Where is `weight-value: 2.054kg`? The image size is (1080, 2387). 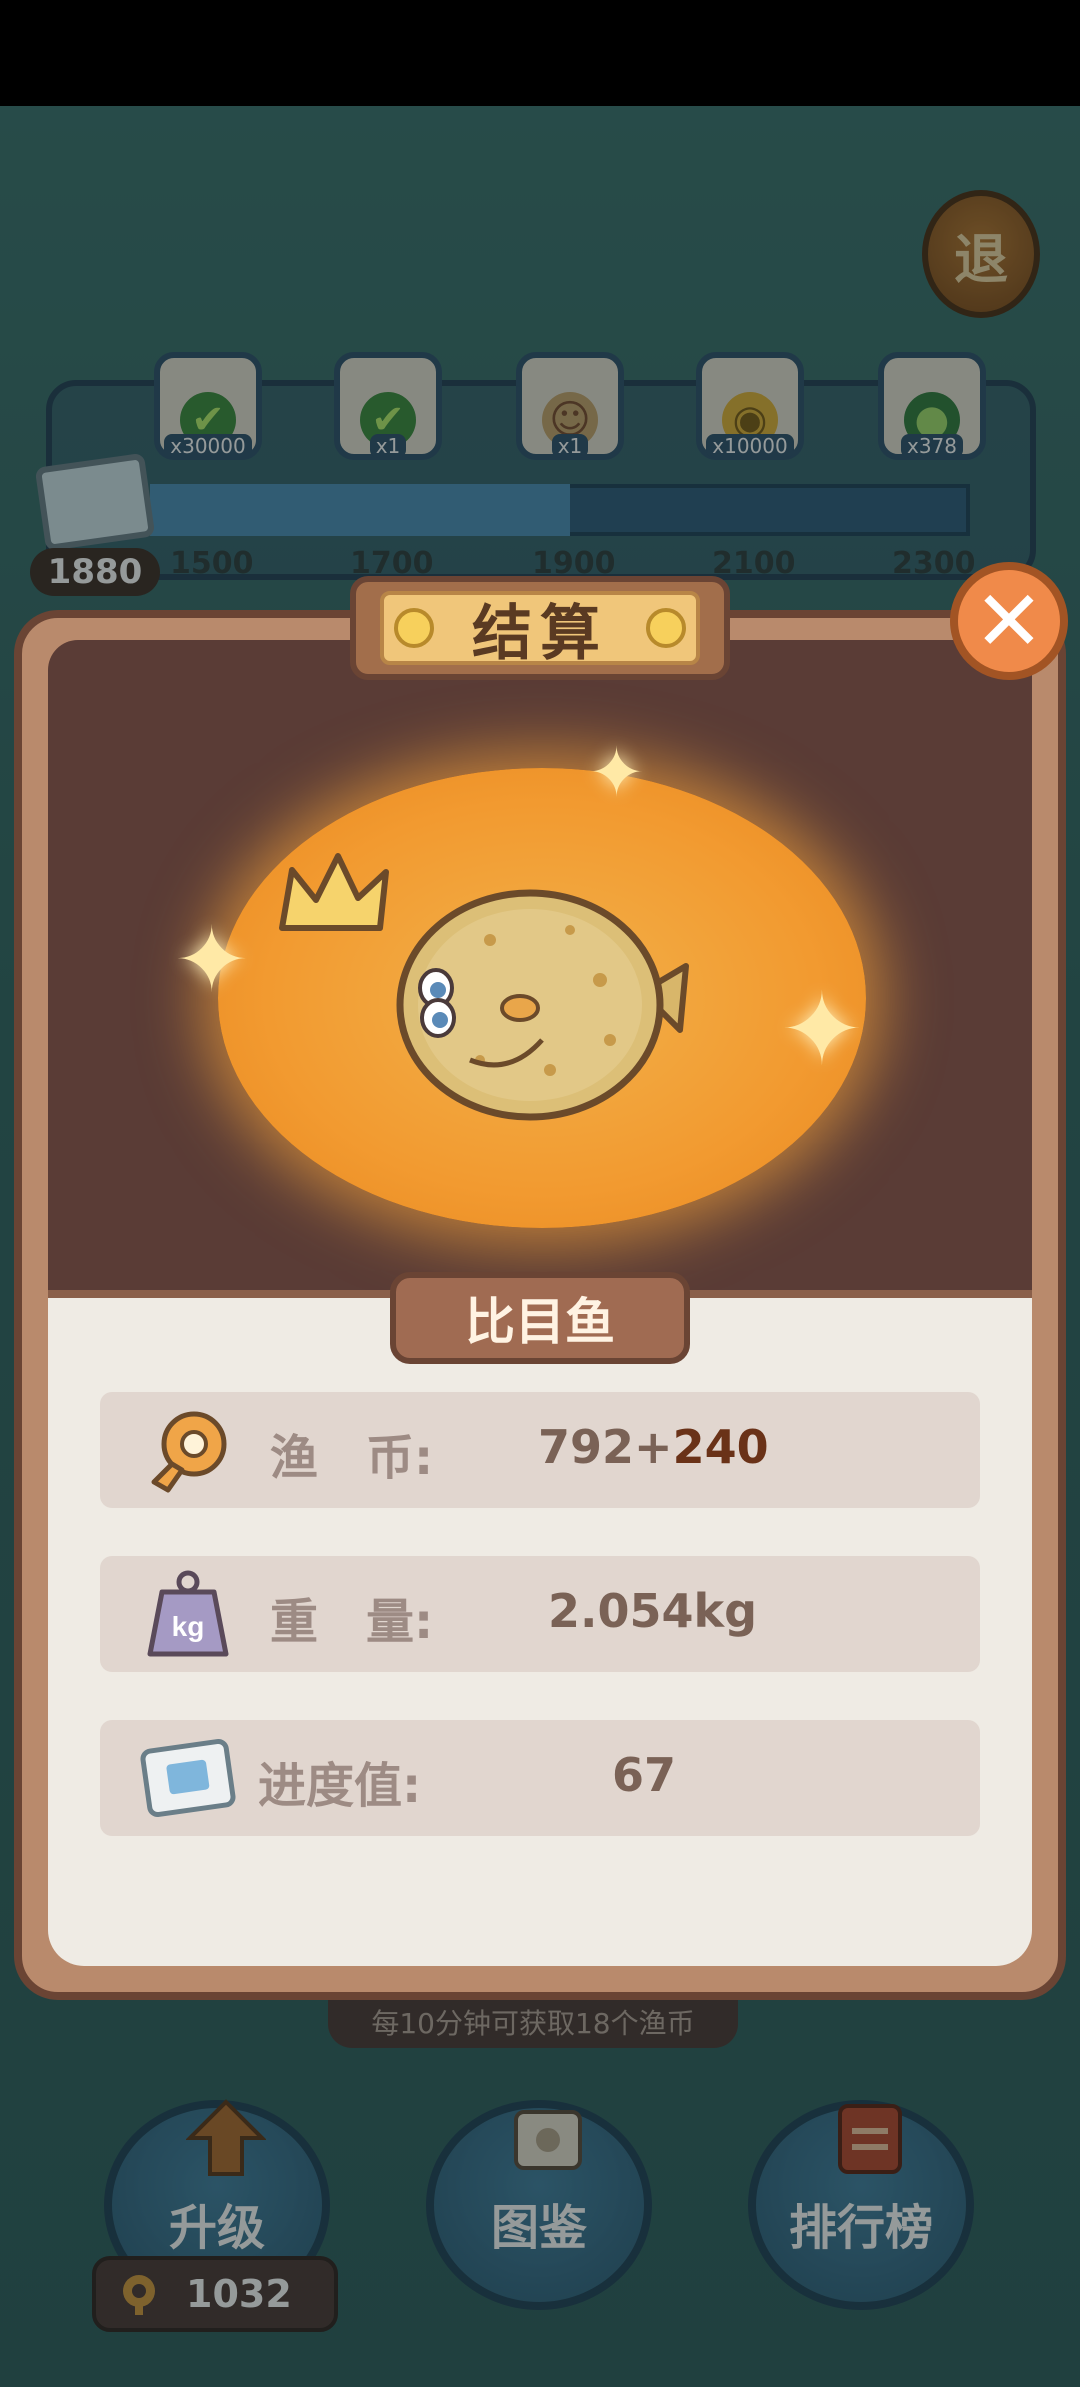 weight-value: 2.054kg is located at coordinates (653, 1611).